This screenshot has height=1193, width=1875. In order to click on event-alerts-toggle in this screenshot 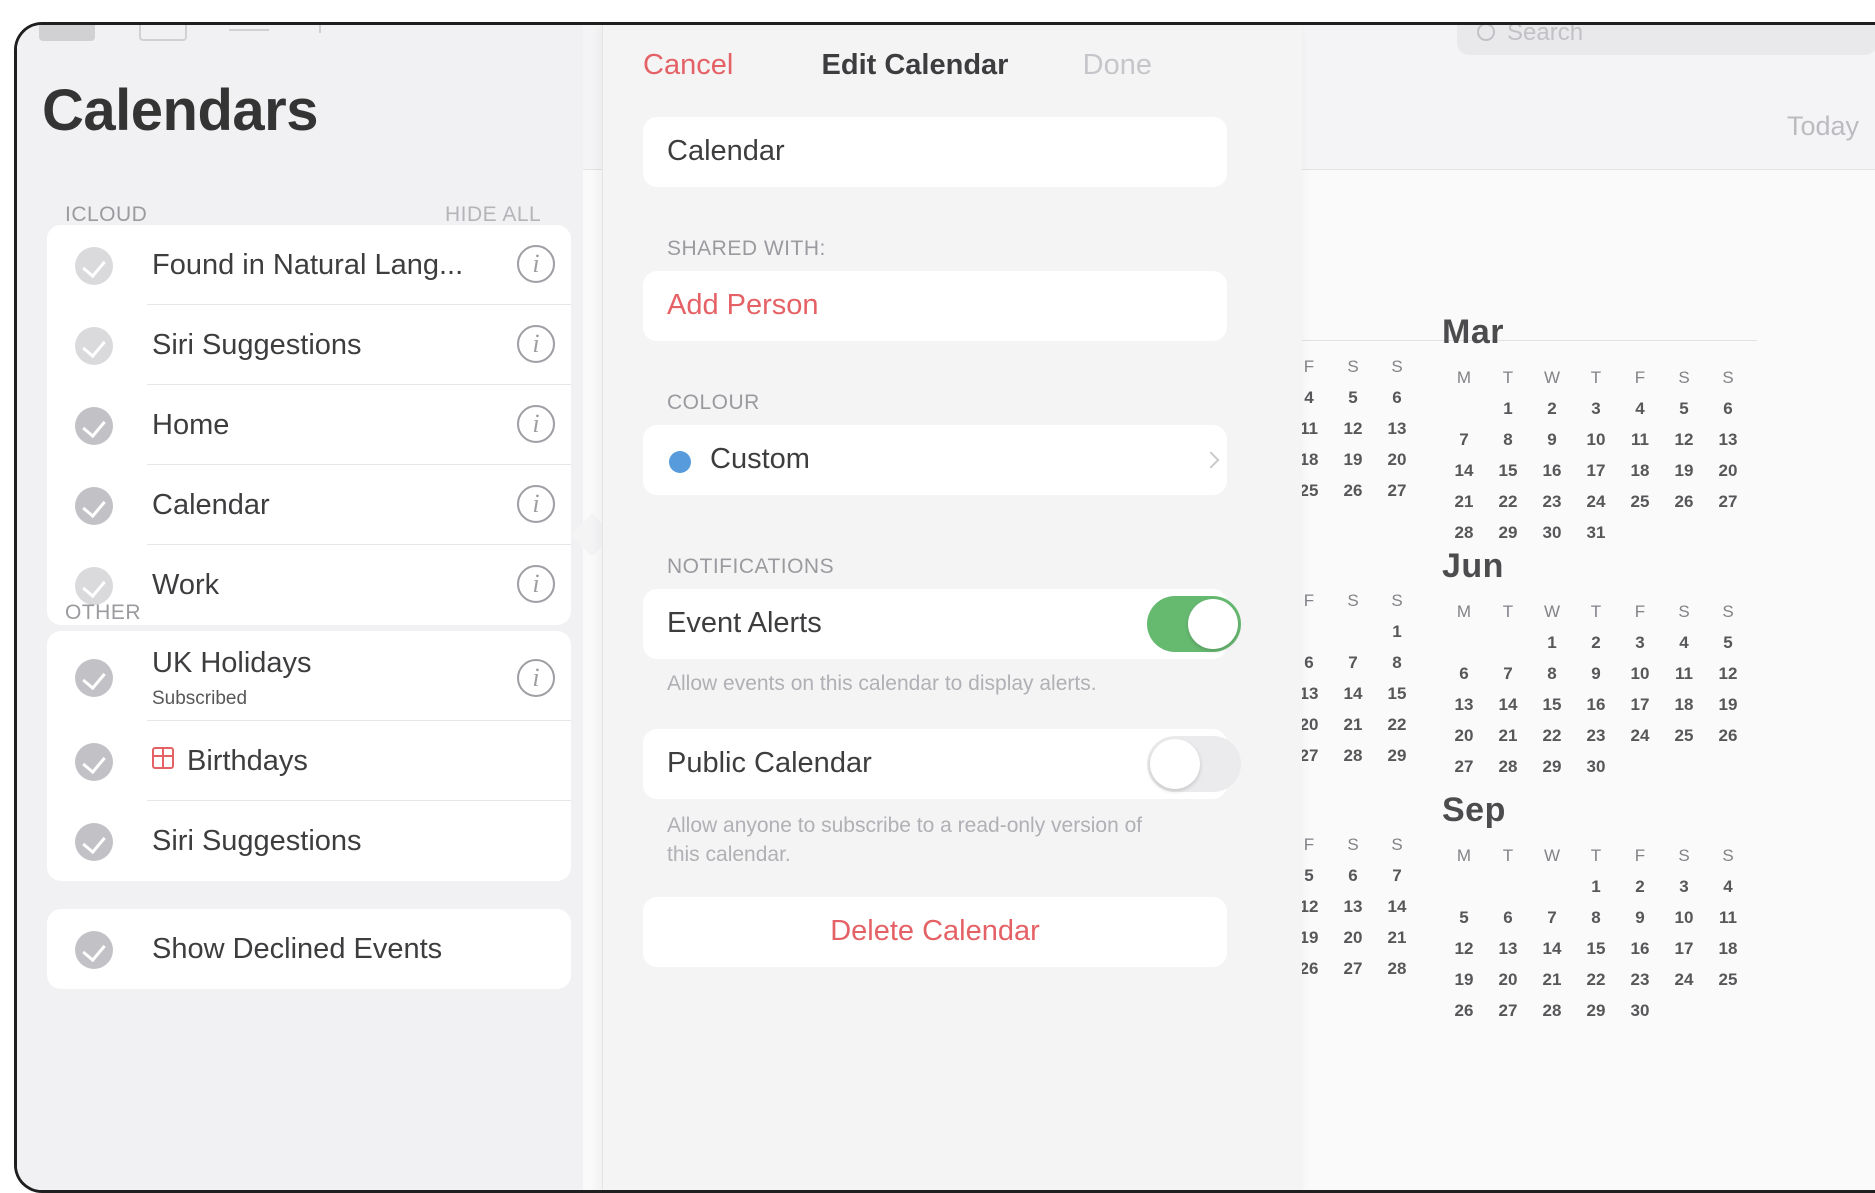, I will do `click(1194, 624)`.